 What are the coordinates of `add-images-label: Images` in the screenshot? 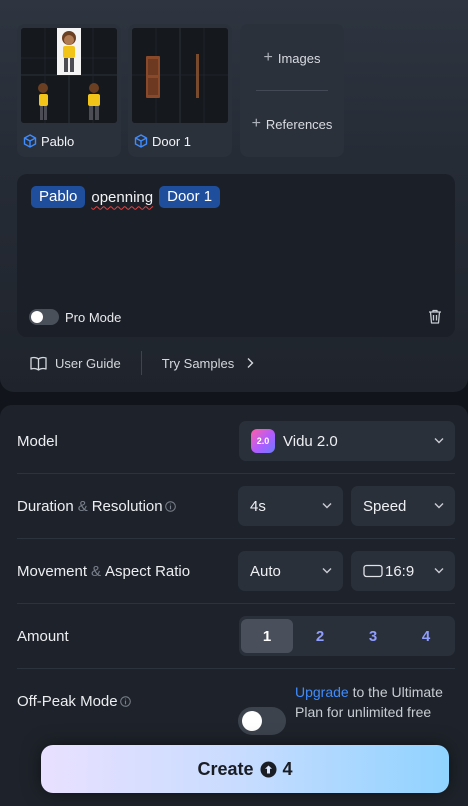 It's located at (299, 58).